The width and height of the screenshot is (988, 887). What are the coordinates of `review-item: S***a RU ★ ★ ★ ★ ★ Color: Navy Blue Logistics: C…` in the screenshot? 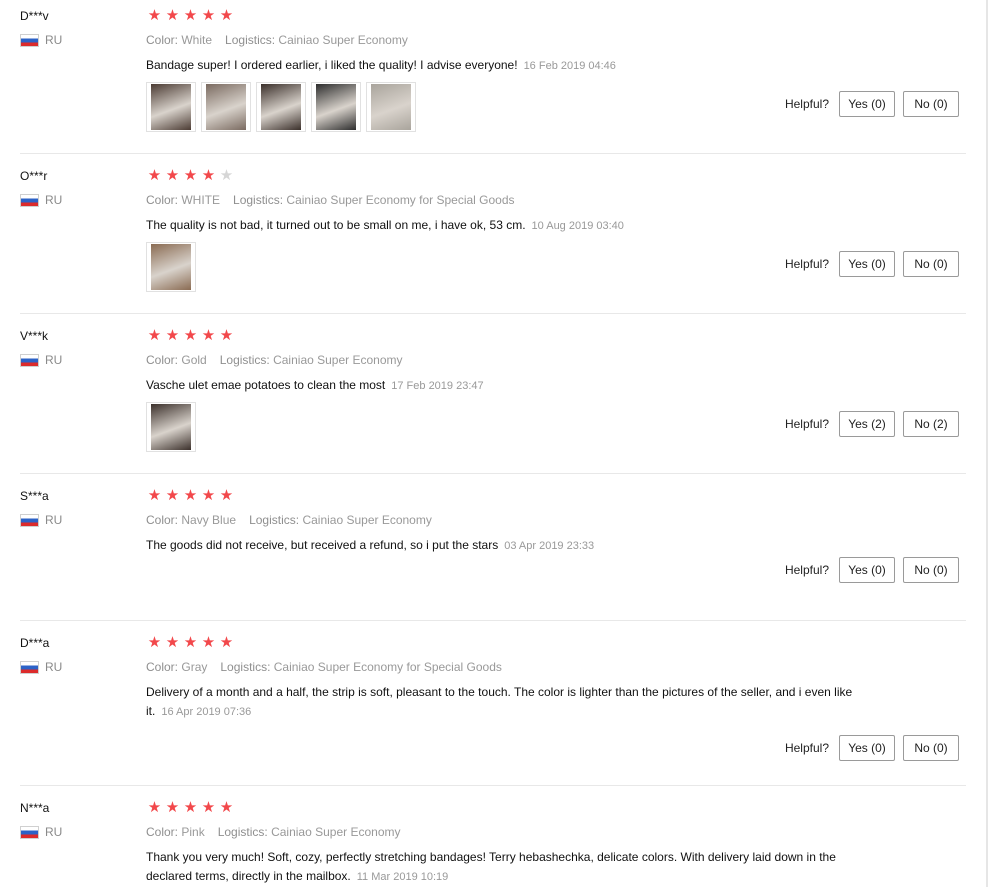 It's located at (493, 554).